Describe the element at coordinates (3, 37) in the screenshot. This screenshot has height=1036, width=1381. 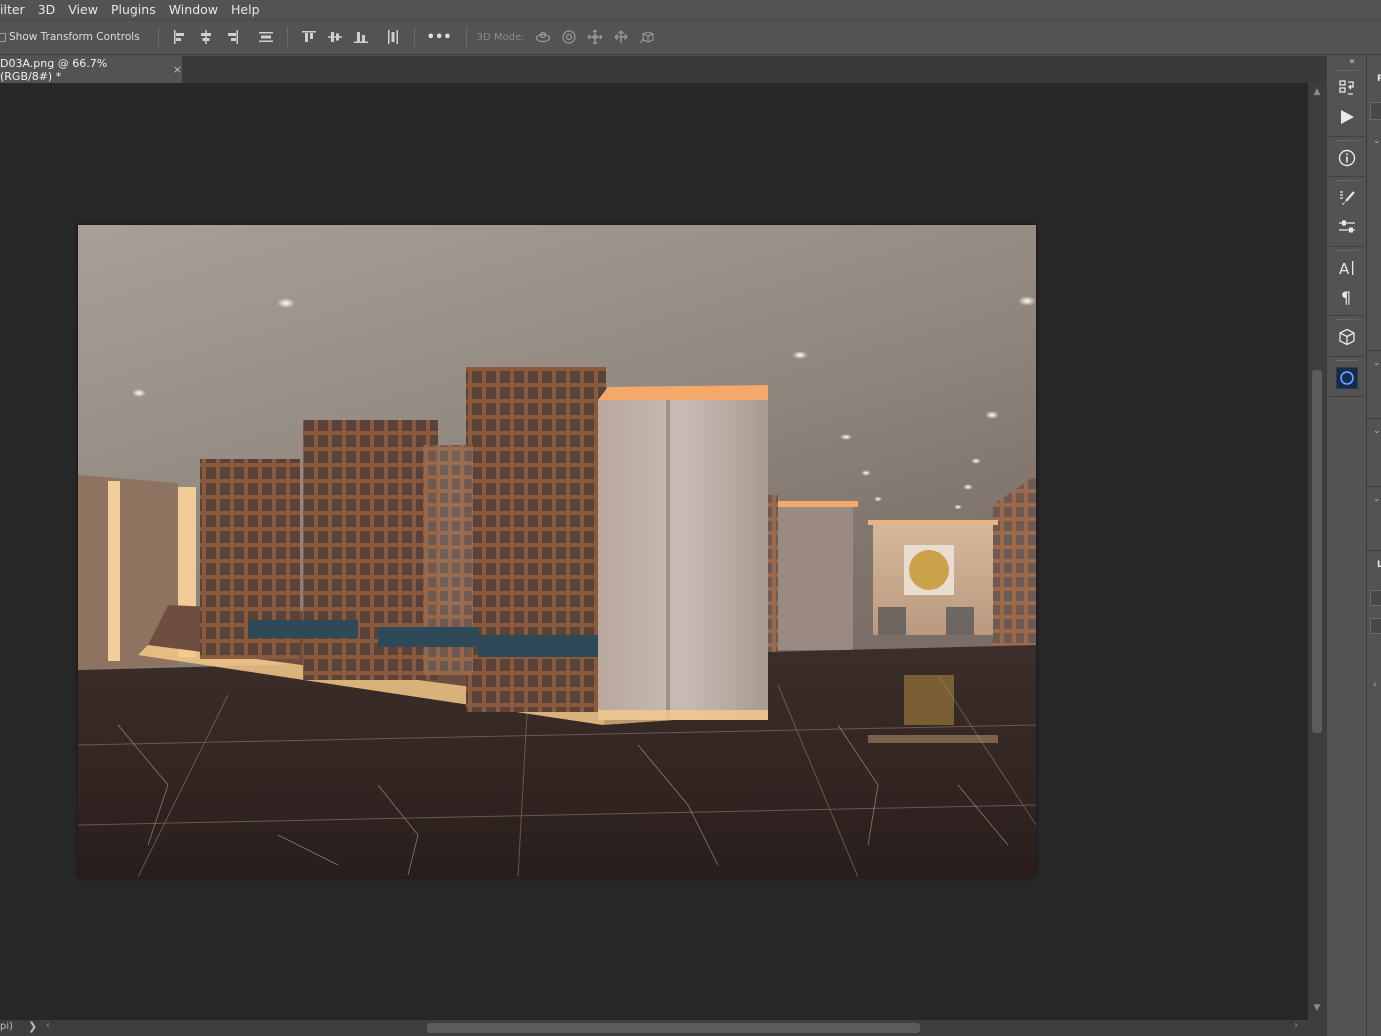
I see `show-transform-checkbox` at that location.